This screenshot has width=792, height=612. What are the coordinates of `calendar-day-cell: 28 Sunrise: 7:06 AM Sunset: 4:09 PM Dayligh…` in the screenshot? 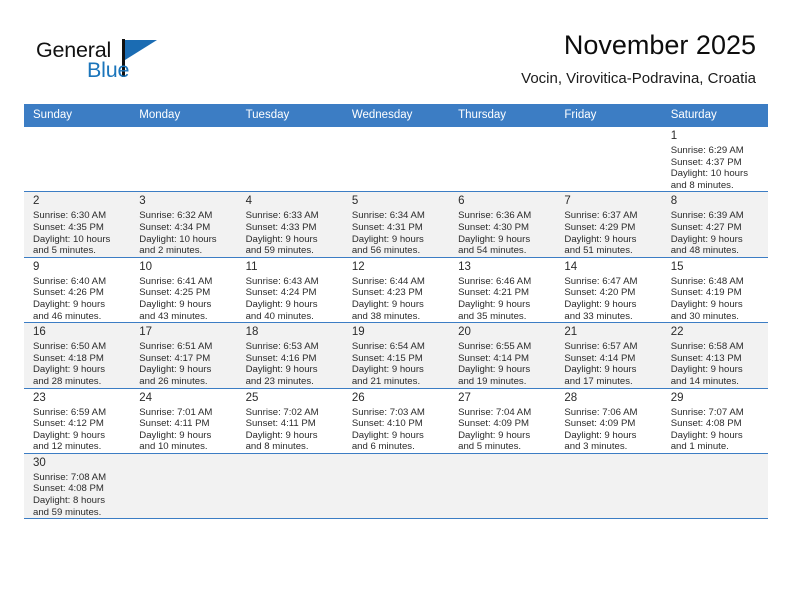 It's located at (608, 421).